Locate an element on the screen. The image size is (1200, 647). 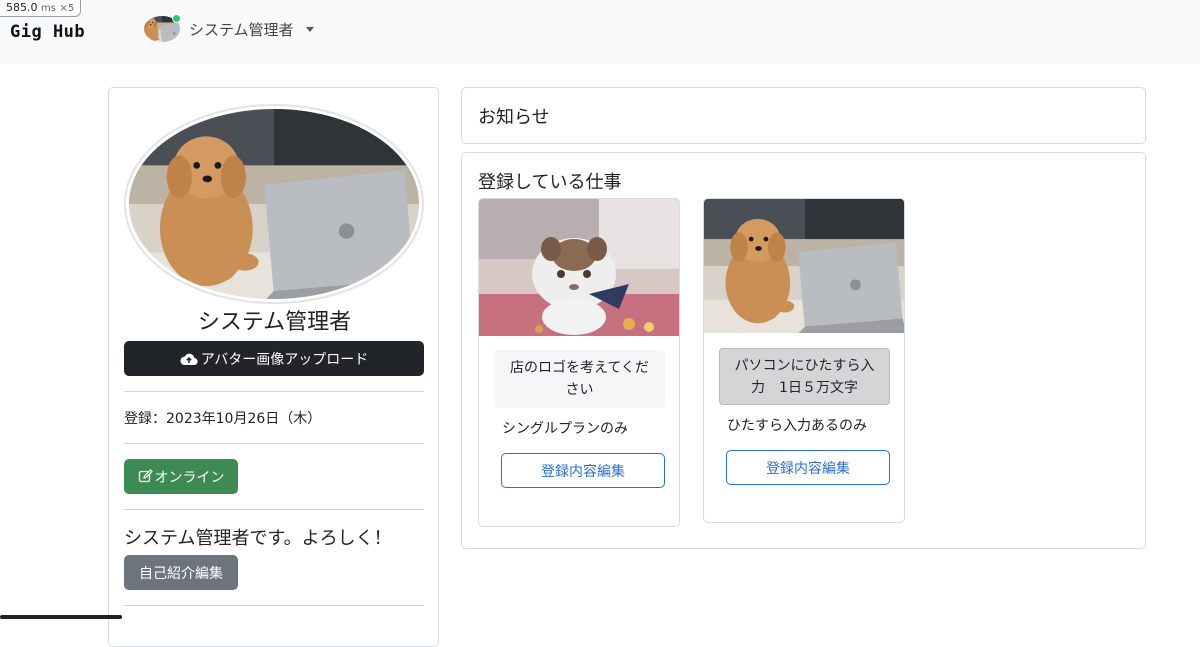
jobs-title: 登録している仕事 is located at coordinates (550, 182).